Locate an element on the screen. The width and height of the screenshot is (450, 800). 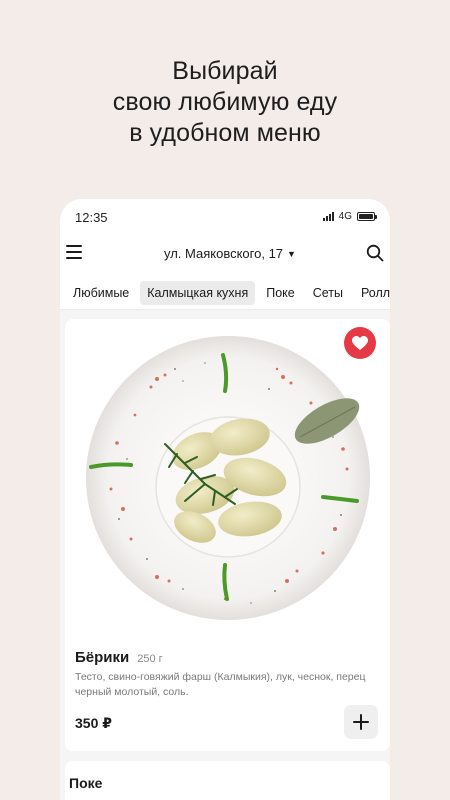
chevron-down-icon: ▼ is located at coordinates (291, 254).